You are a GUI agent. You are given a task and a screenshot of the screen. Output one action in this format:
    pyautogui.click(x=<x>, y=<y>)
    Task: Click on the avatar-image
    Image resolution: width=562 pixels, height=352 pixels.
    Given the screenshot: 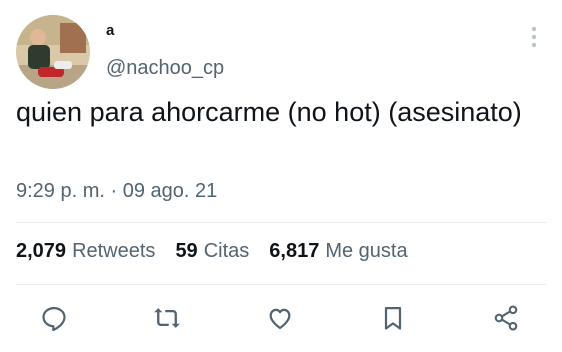 What is the action you would take?
    pyautogui.click(x=53, y=52)
    